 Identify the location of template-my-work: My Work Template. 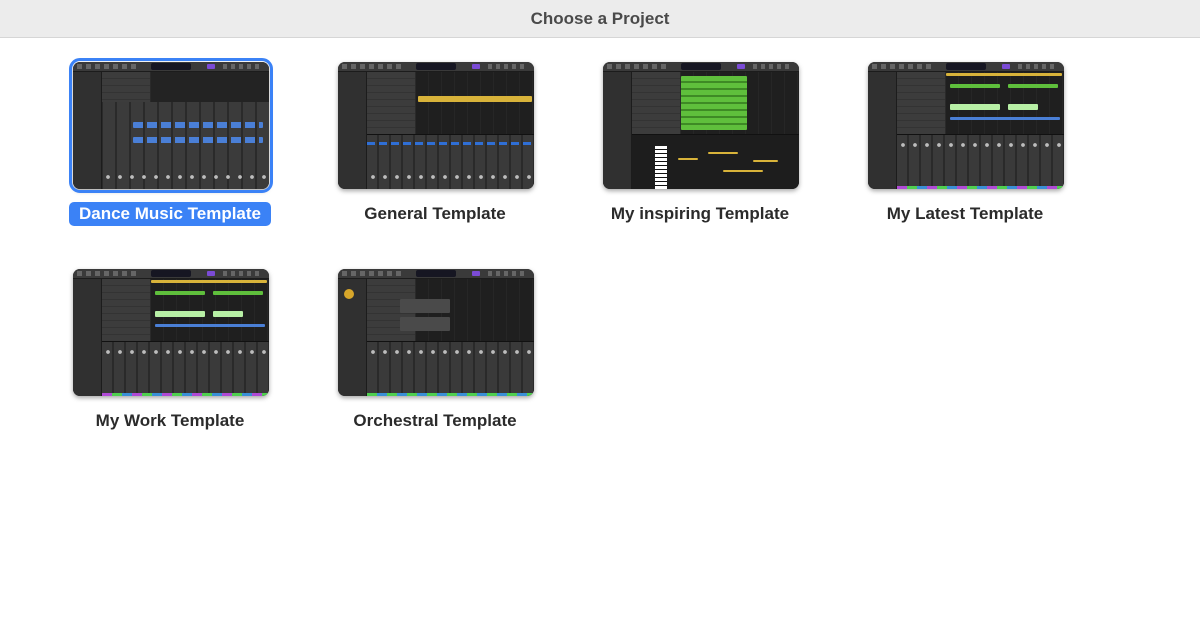
(170, 354).